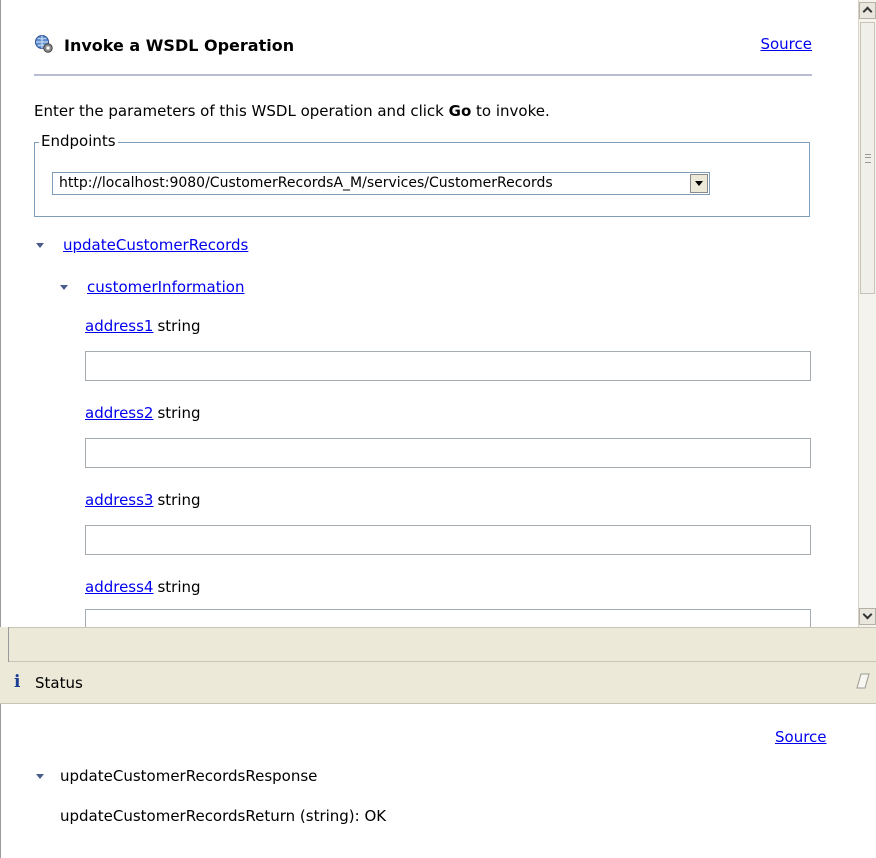 The height and width of the screenshot is (858, 876). Describe the element at coordinates (423, 75) in the screenshot. I see `title-divider` at that location.